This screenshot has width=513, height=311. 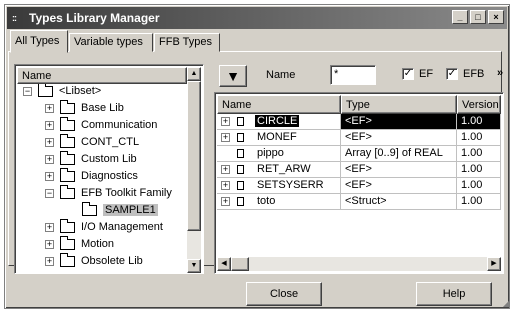 What do you see at coordinates (102, 142) in the screenshot?
I see `tree-item: + CONT_CTL` at bounding box center [102, 142].